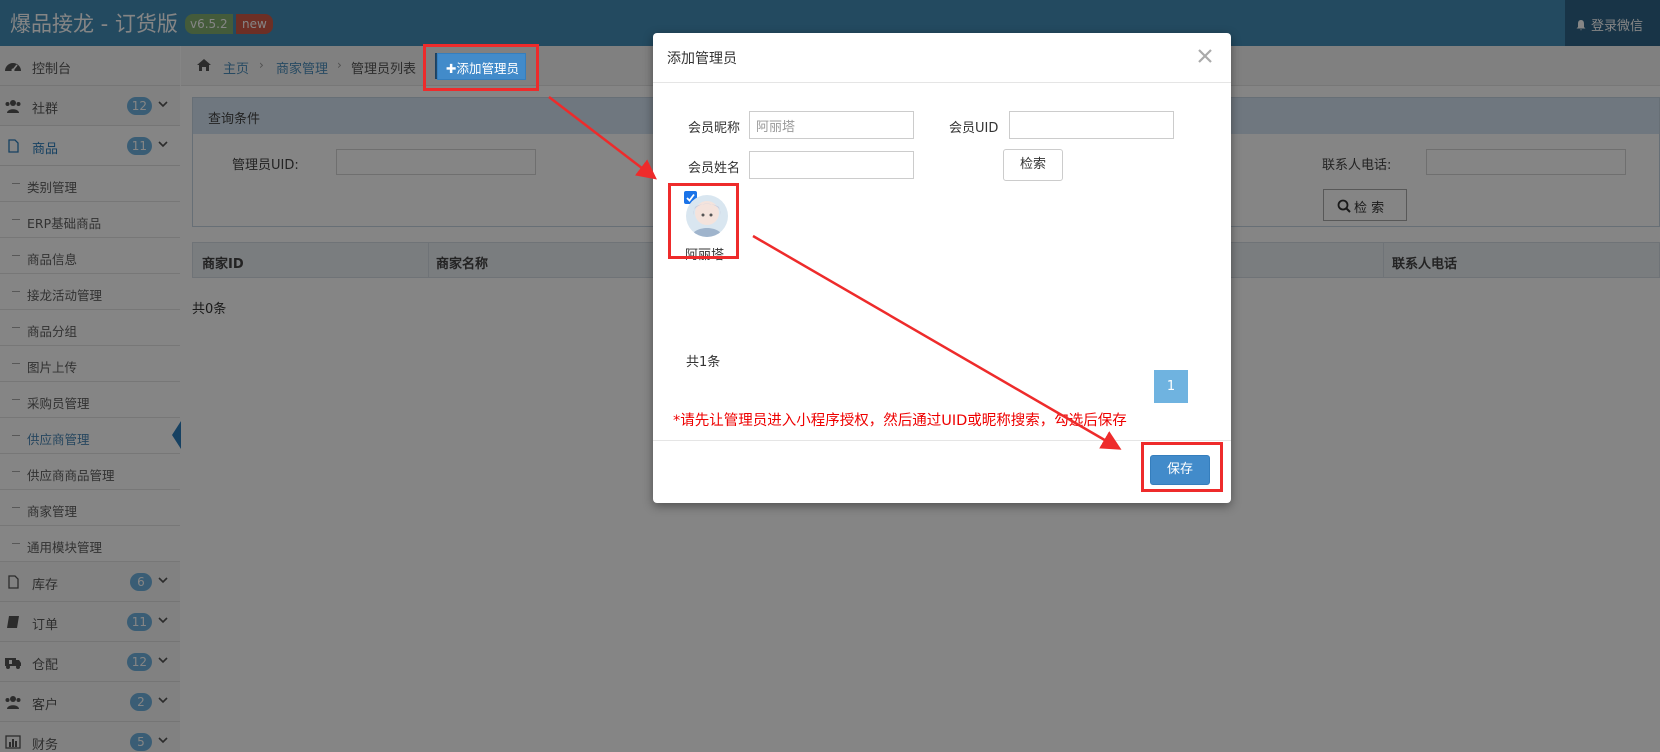  Describe the element at coordinates (702, 59) in the screenshot. I see `modal-title: 添加管理员` at that location.